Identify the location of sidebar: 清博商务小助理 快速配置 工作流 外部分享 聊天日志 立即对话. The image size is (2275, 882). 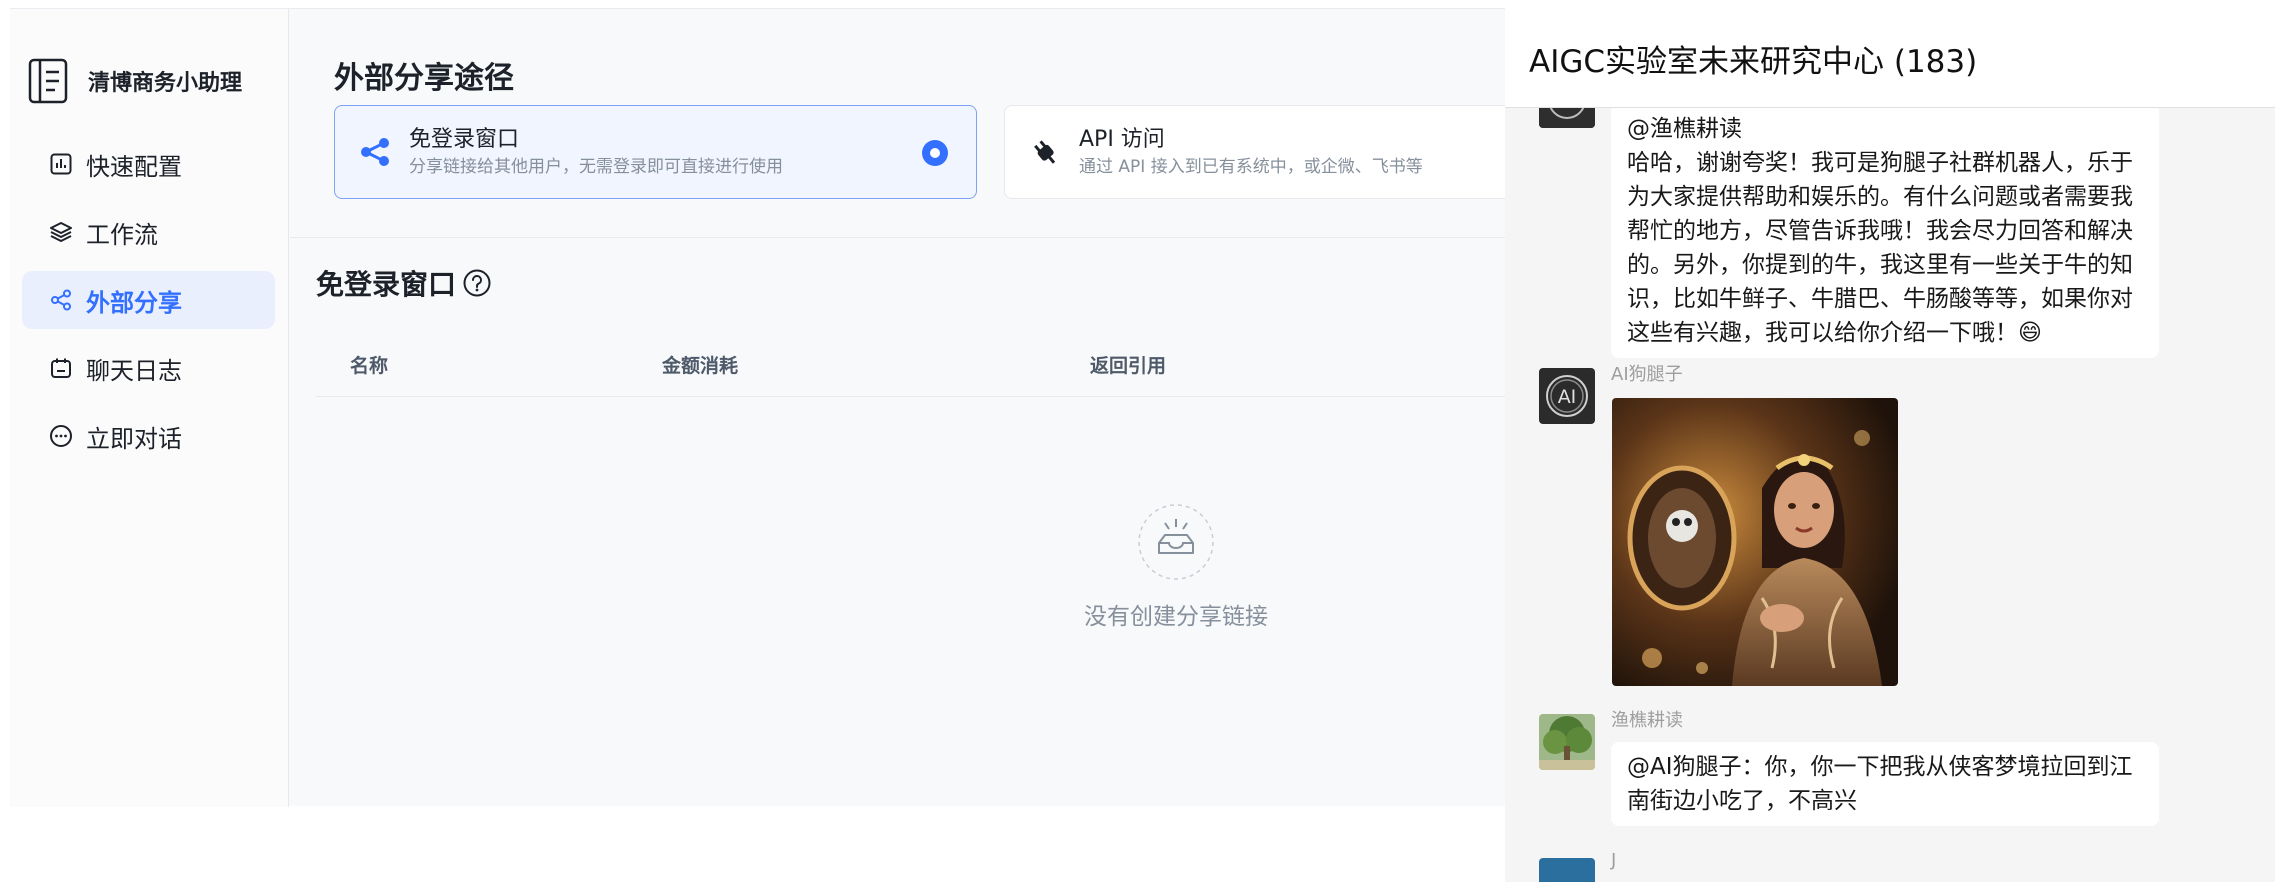
(149, 408).